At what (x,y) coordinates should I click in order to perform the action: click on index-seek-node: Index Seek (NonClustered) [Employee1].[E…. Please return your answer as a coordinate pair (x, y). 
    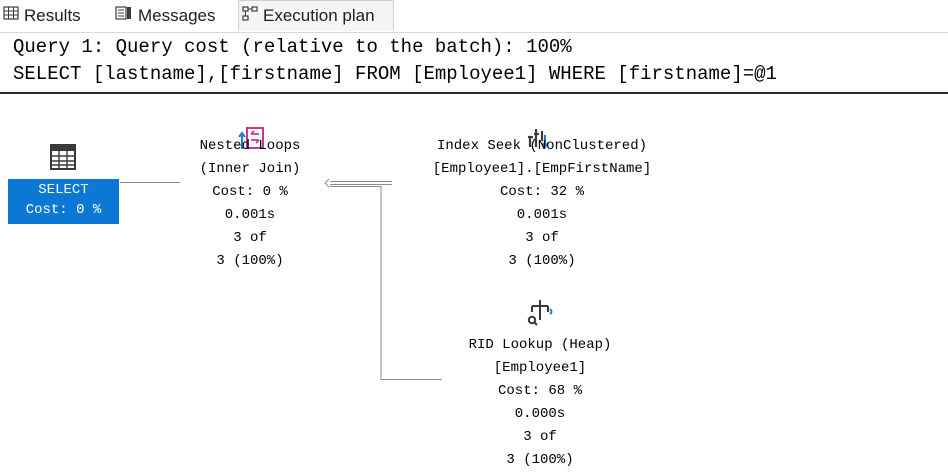
    Looking at the image, I should click on (542, 204).